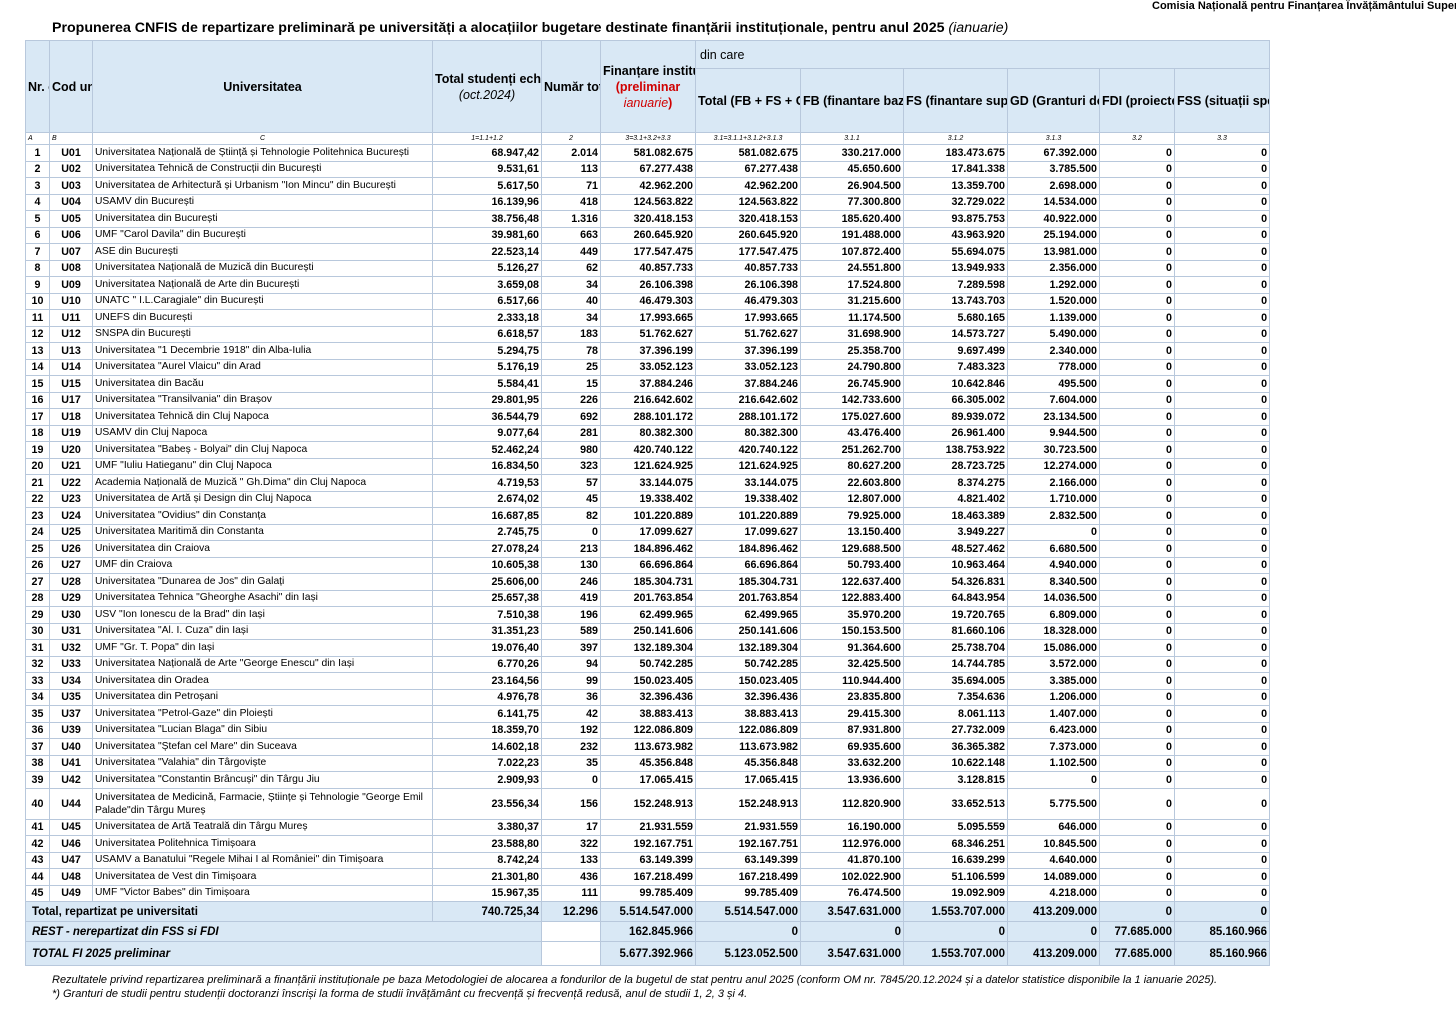 Image resolution: width=1456 pixels, height=1026 pixels. I want to click on fs-value: 19.720.765, so click(955, 615).